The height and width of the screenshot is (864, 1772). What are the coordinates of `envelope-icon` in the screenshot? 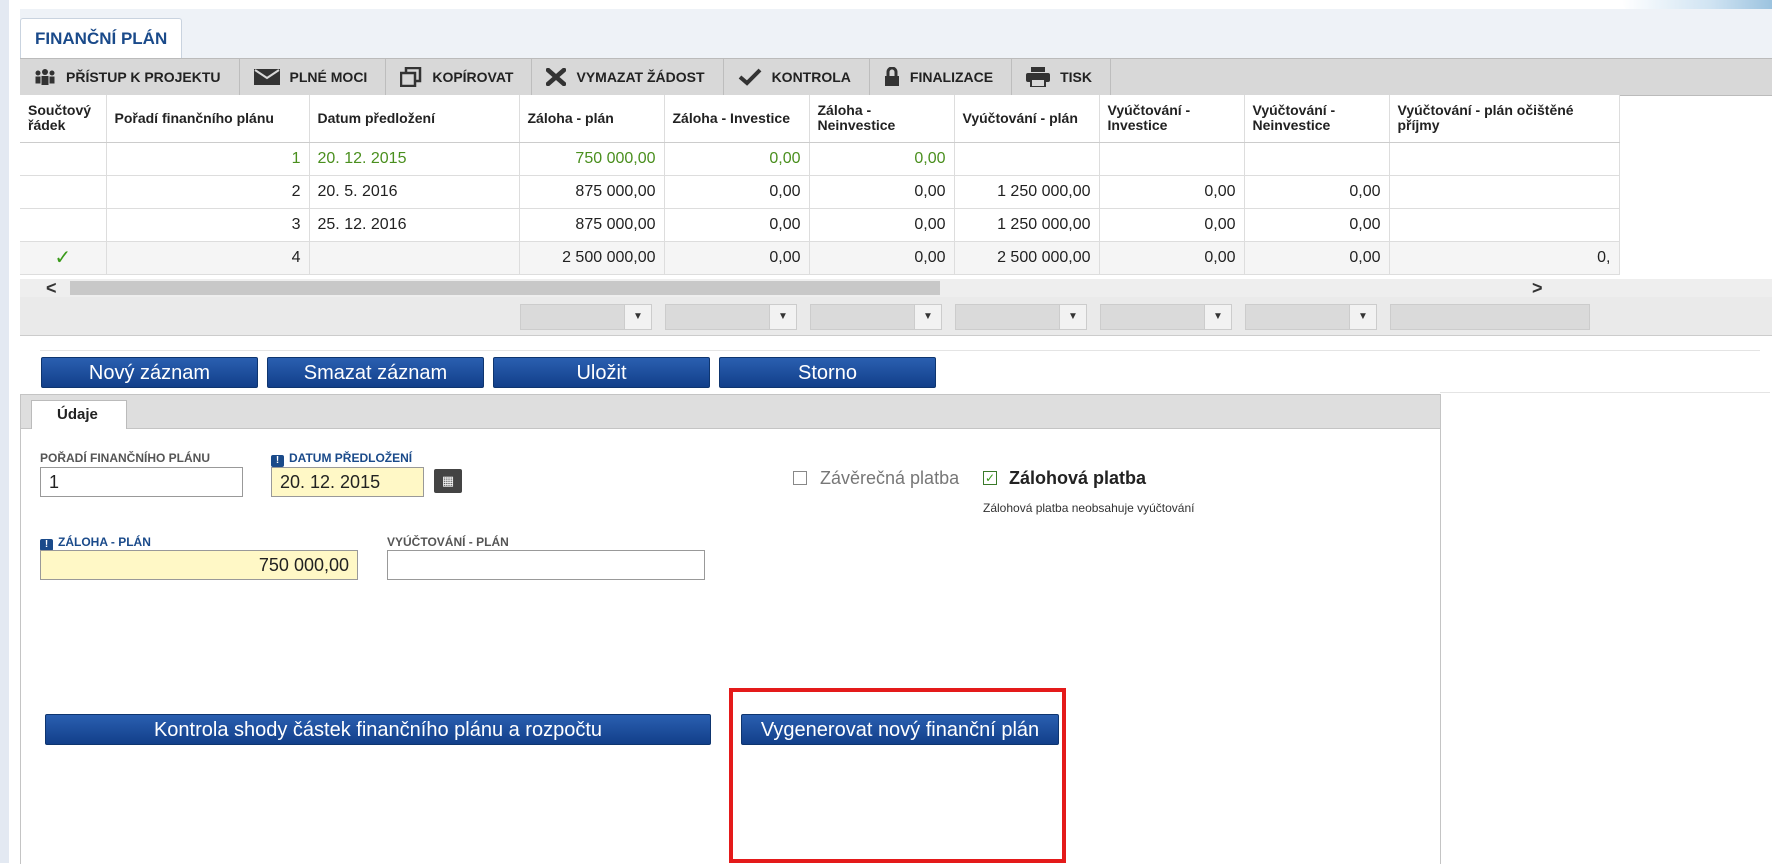 It's located at (266, 77).